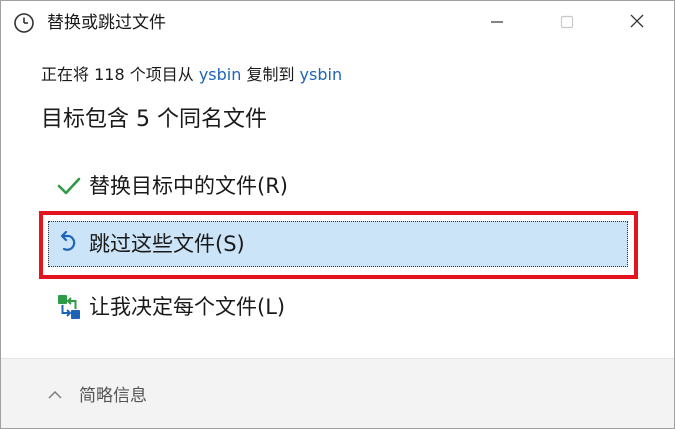 The width and height of the screenshot is (675, 429). What do you see at coordinates (120, 74) in the screenshot?
I see `copy-prefix-text: 正在将 118 个项目从` at bounding box center [120, 74].